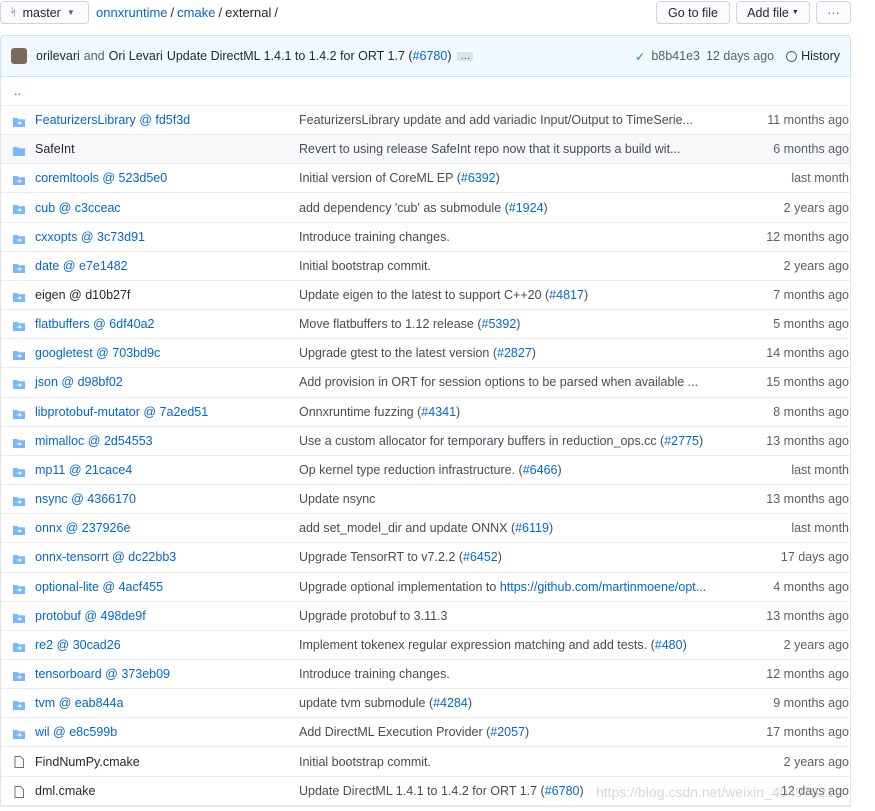  Describe the element at coordinates (337, 499) in the screenshot. I see `commit-message: Update nsync` at that location.